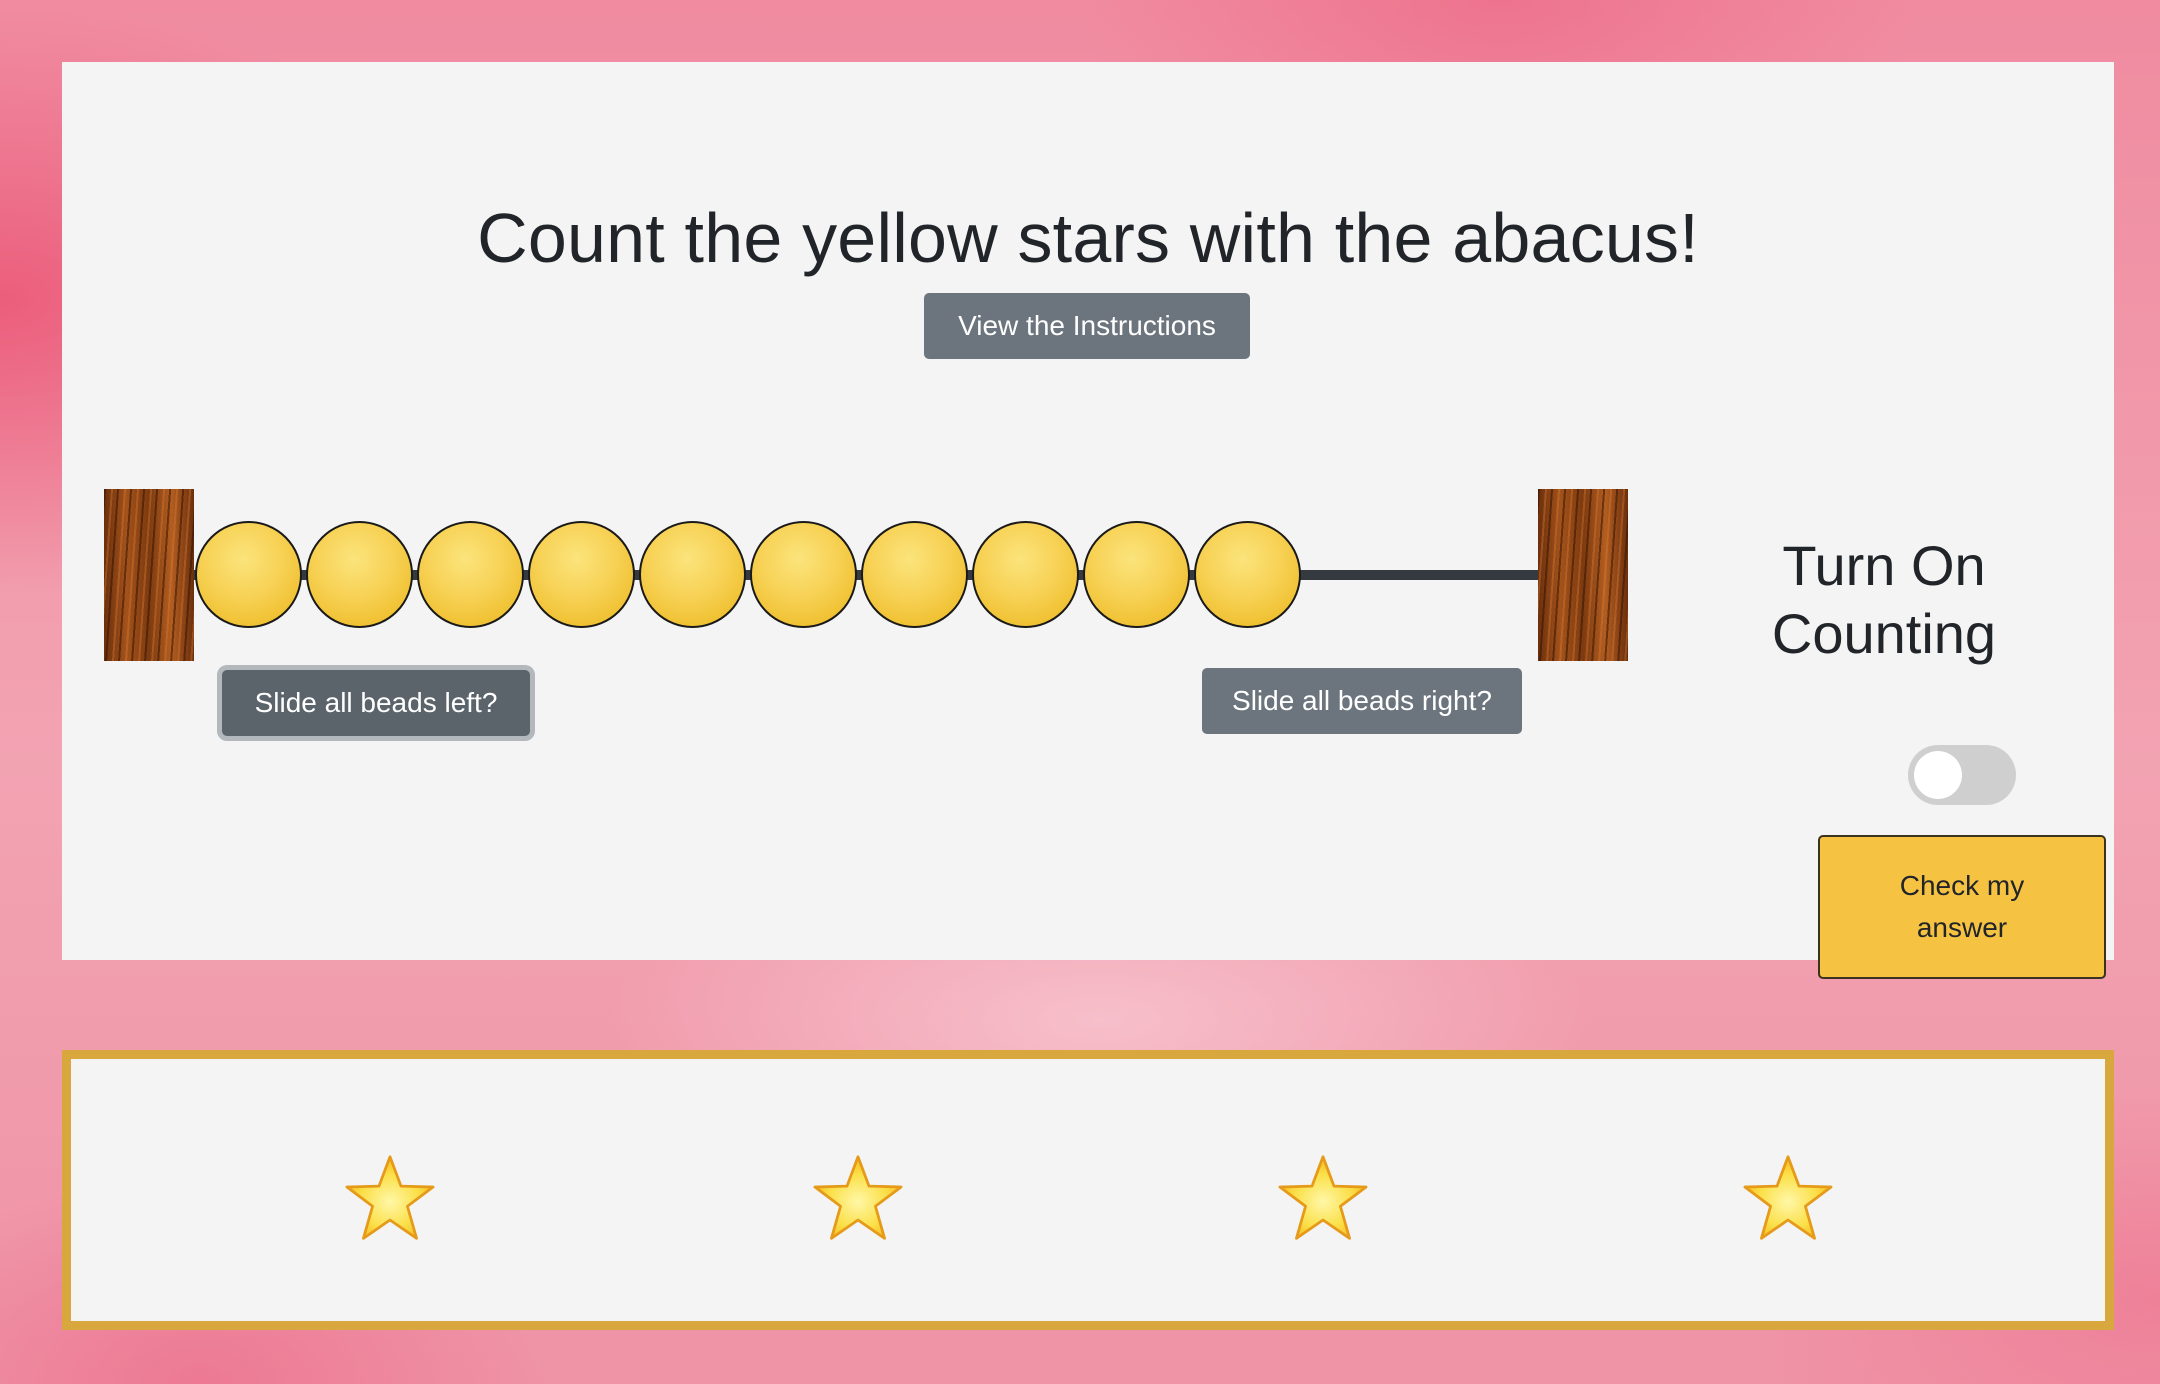 The height and width of the screenshot is (1384, 2160). I want to click on page-title: Count the yellow stars with the abacus!, so click(1088, 238).